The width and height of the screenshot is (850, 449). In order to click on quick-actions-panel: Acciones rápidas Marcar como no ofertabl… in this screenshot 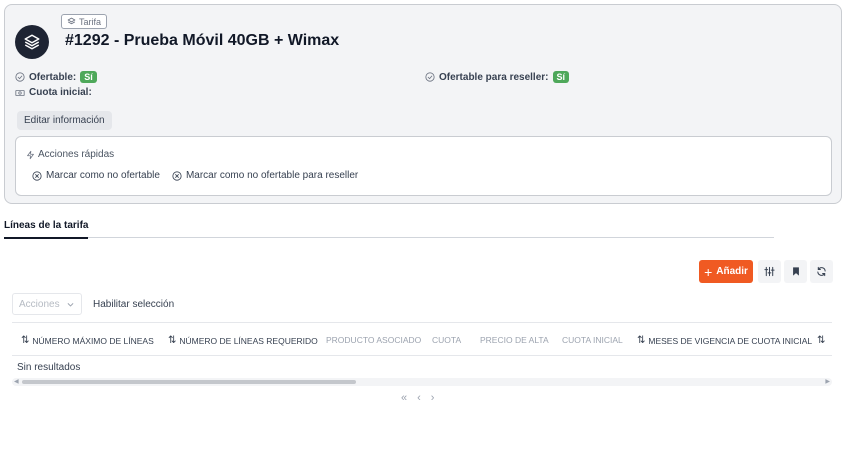, I will do `click(423, 166)`.